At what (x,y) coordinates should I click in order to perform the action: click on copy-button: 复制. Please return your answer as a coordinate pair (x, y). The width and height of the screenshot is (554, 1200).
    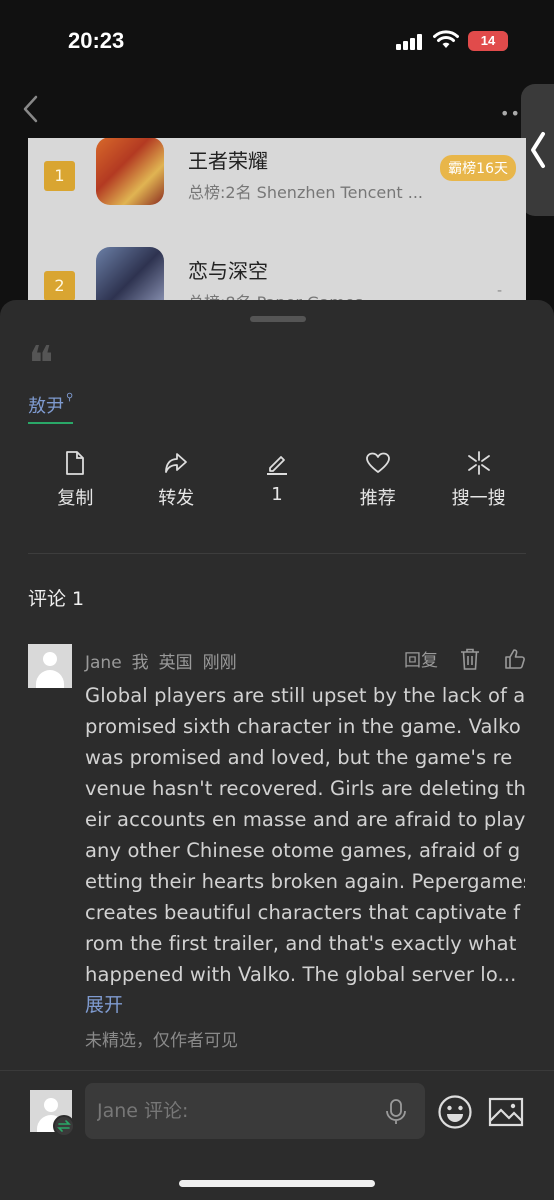
    Looking at the image, I should click on (75, 482).